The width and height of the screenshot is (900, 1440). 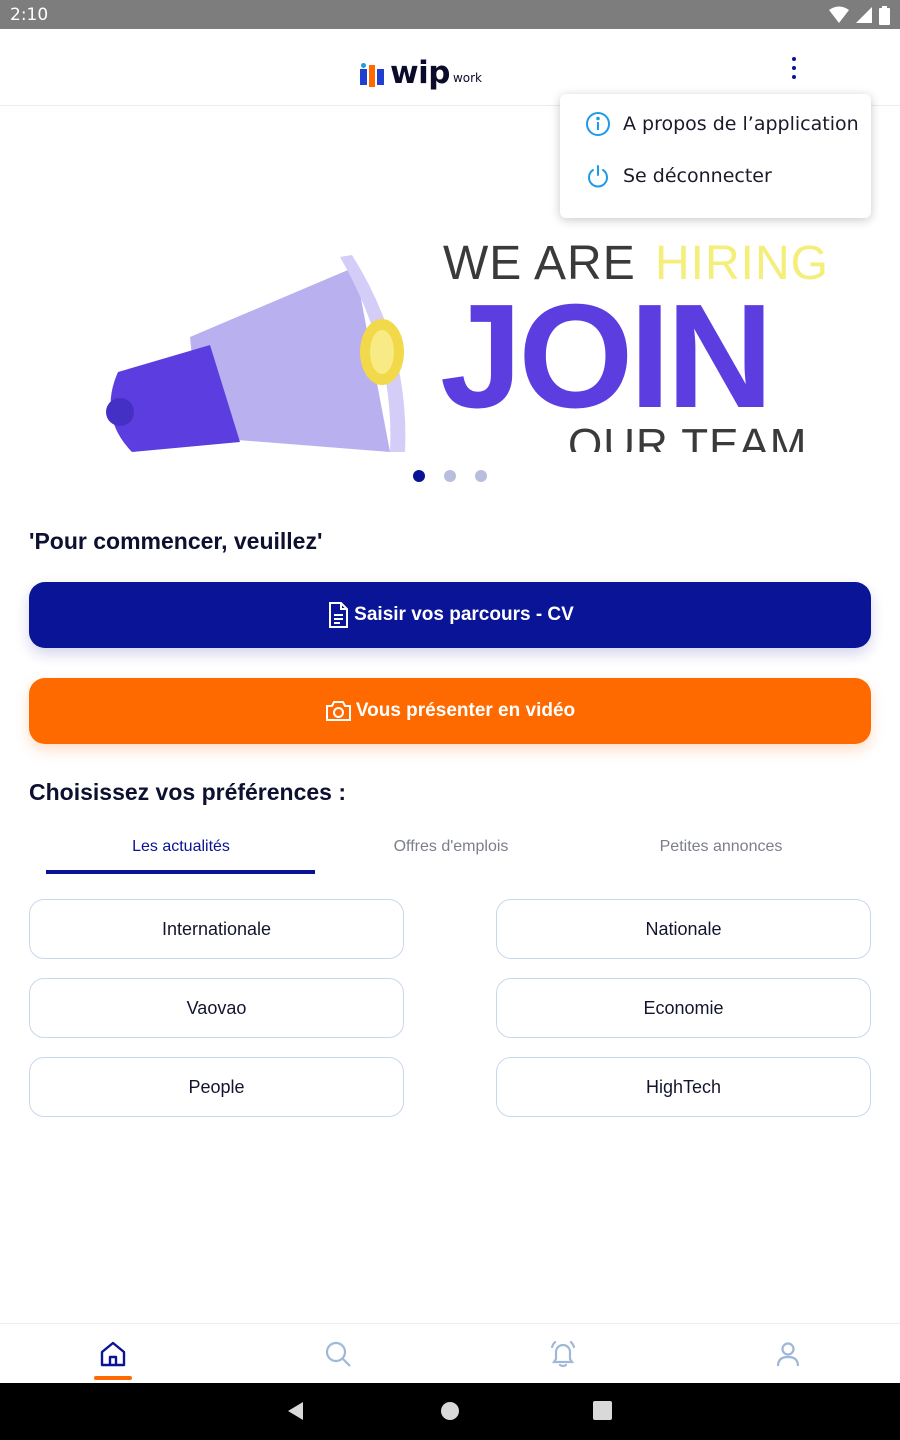 What do you see at coordinates (338, 711) in the screenshot?
I see `camera-icon` at bounding box center [338, 711].